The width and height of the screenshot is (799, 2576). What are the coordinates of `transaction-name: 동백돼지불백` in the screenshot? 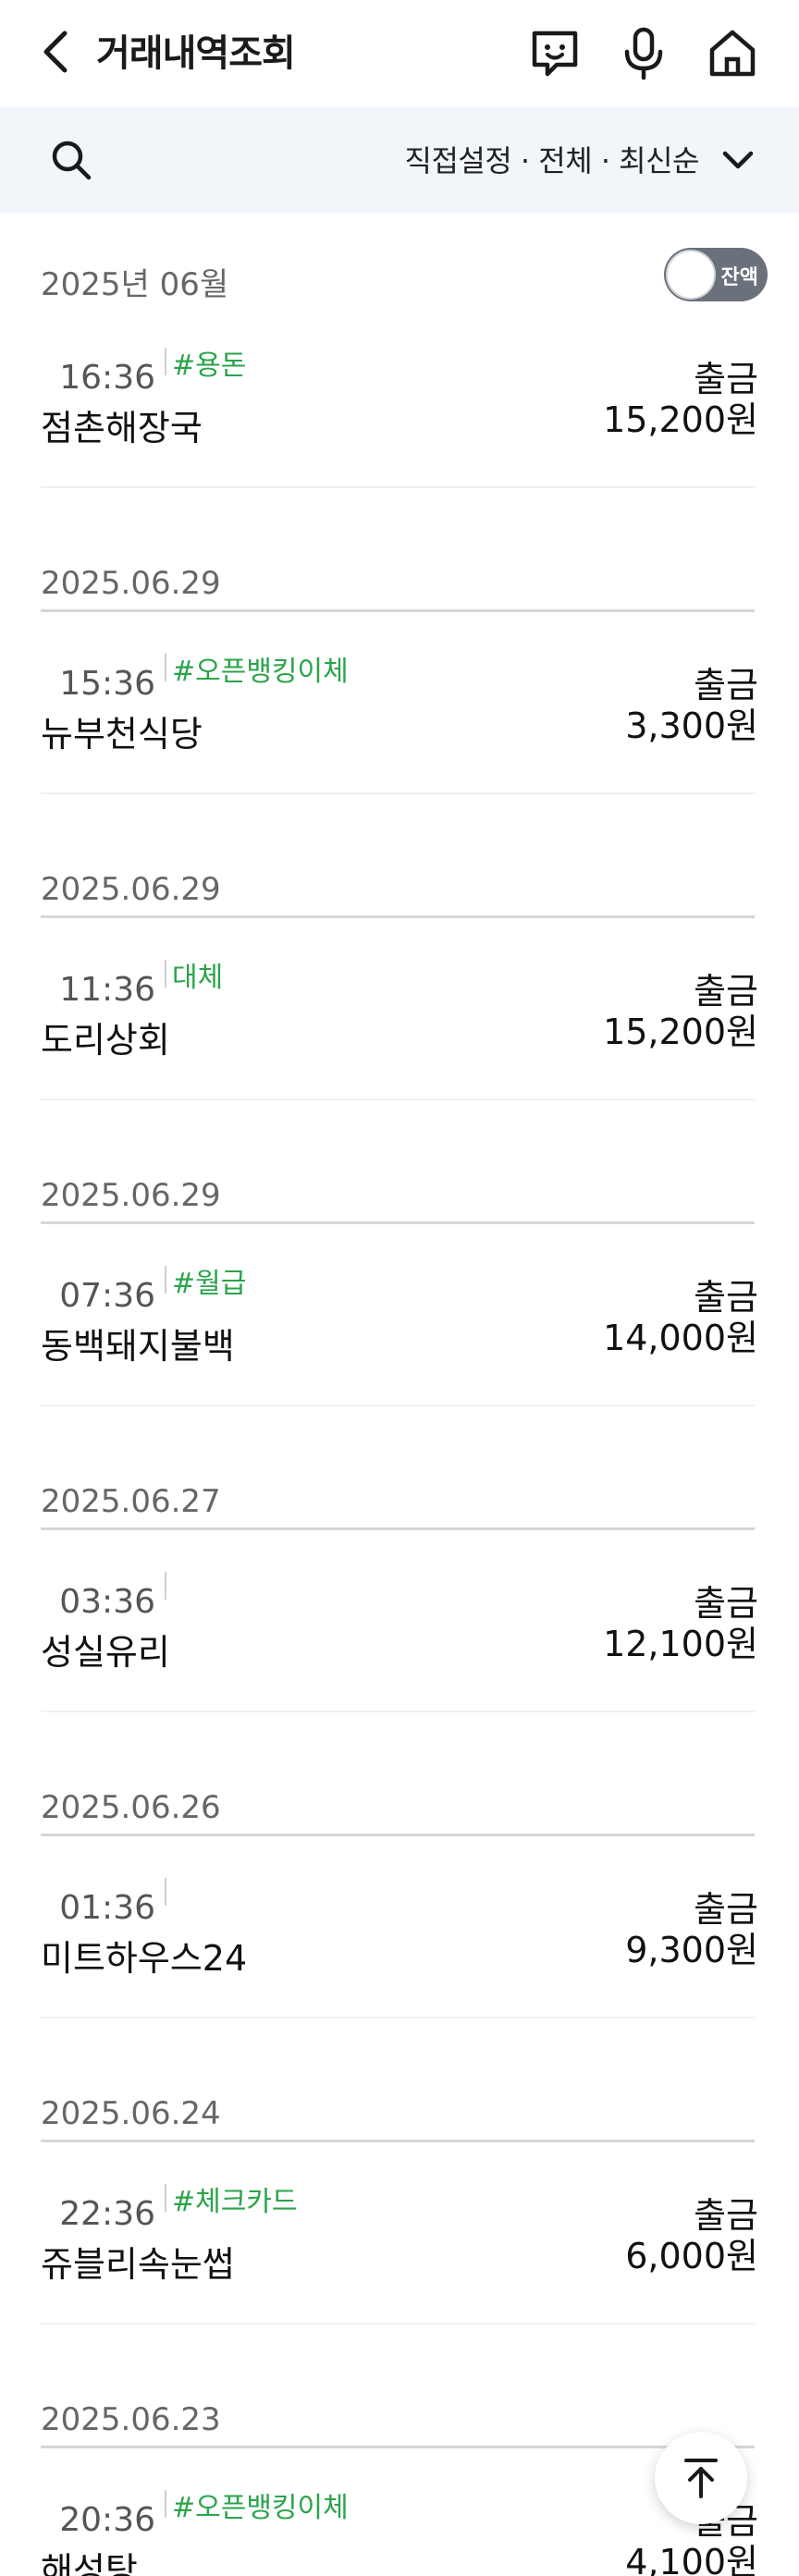 It's located at (138, 1346).